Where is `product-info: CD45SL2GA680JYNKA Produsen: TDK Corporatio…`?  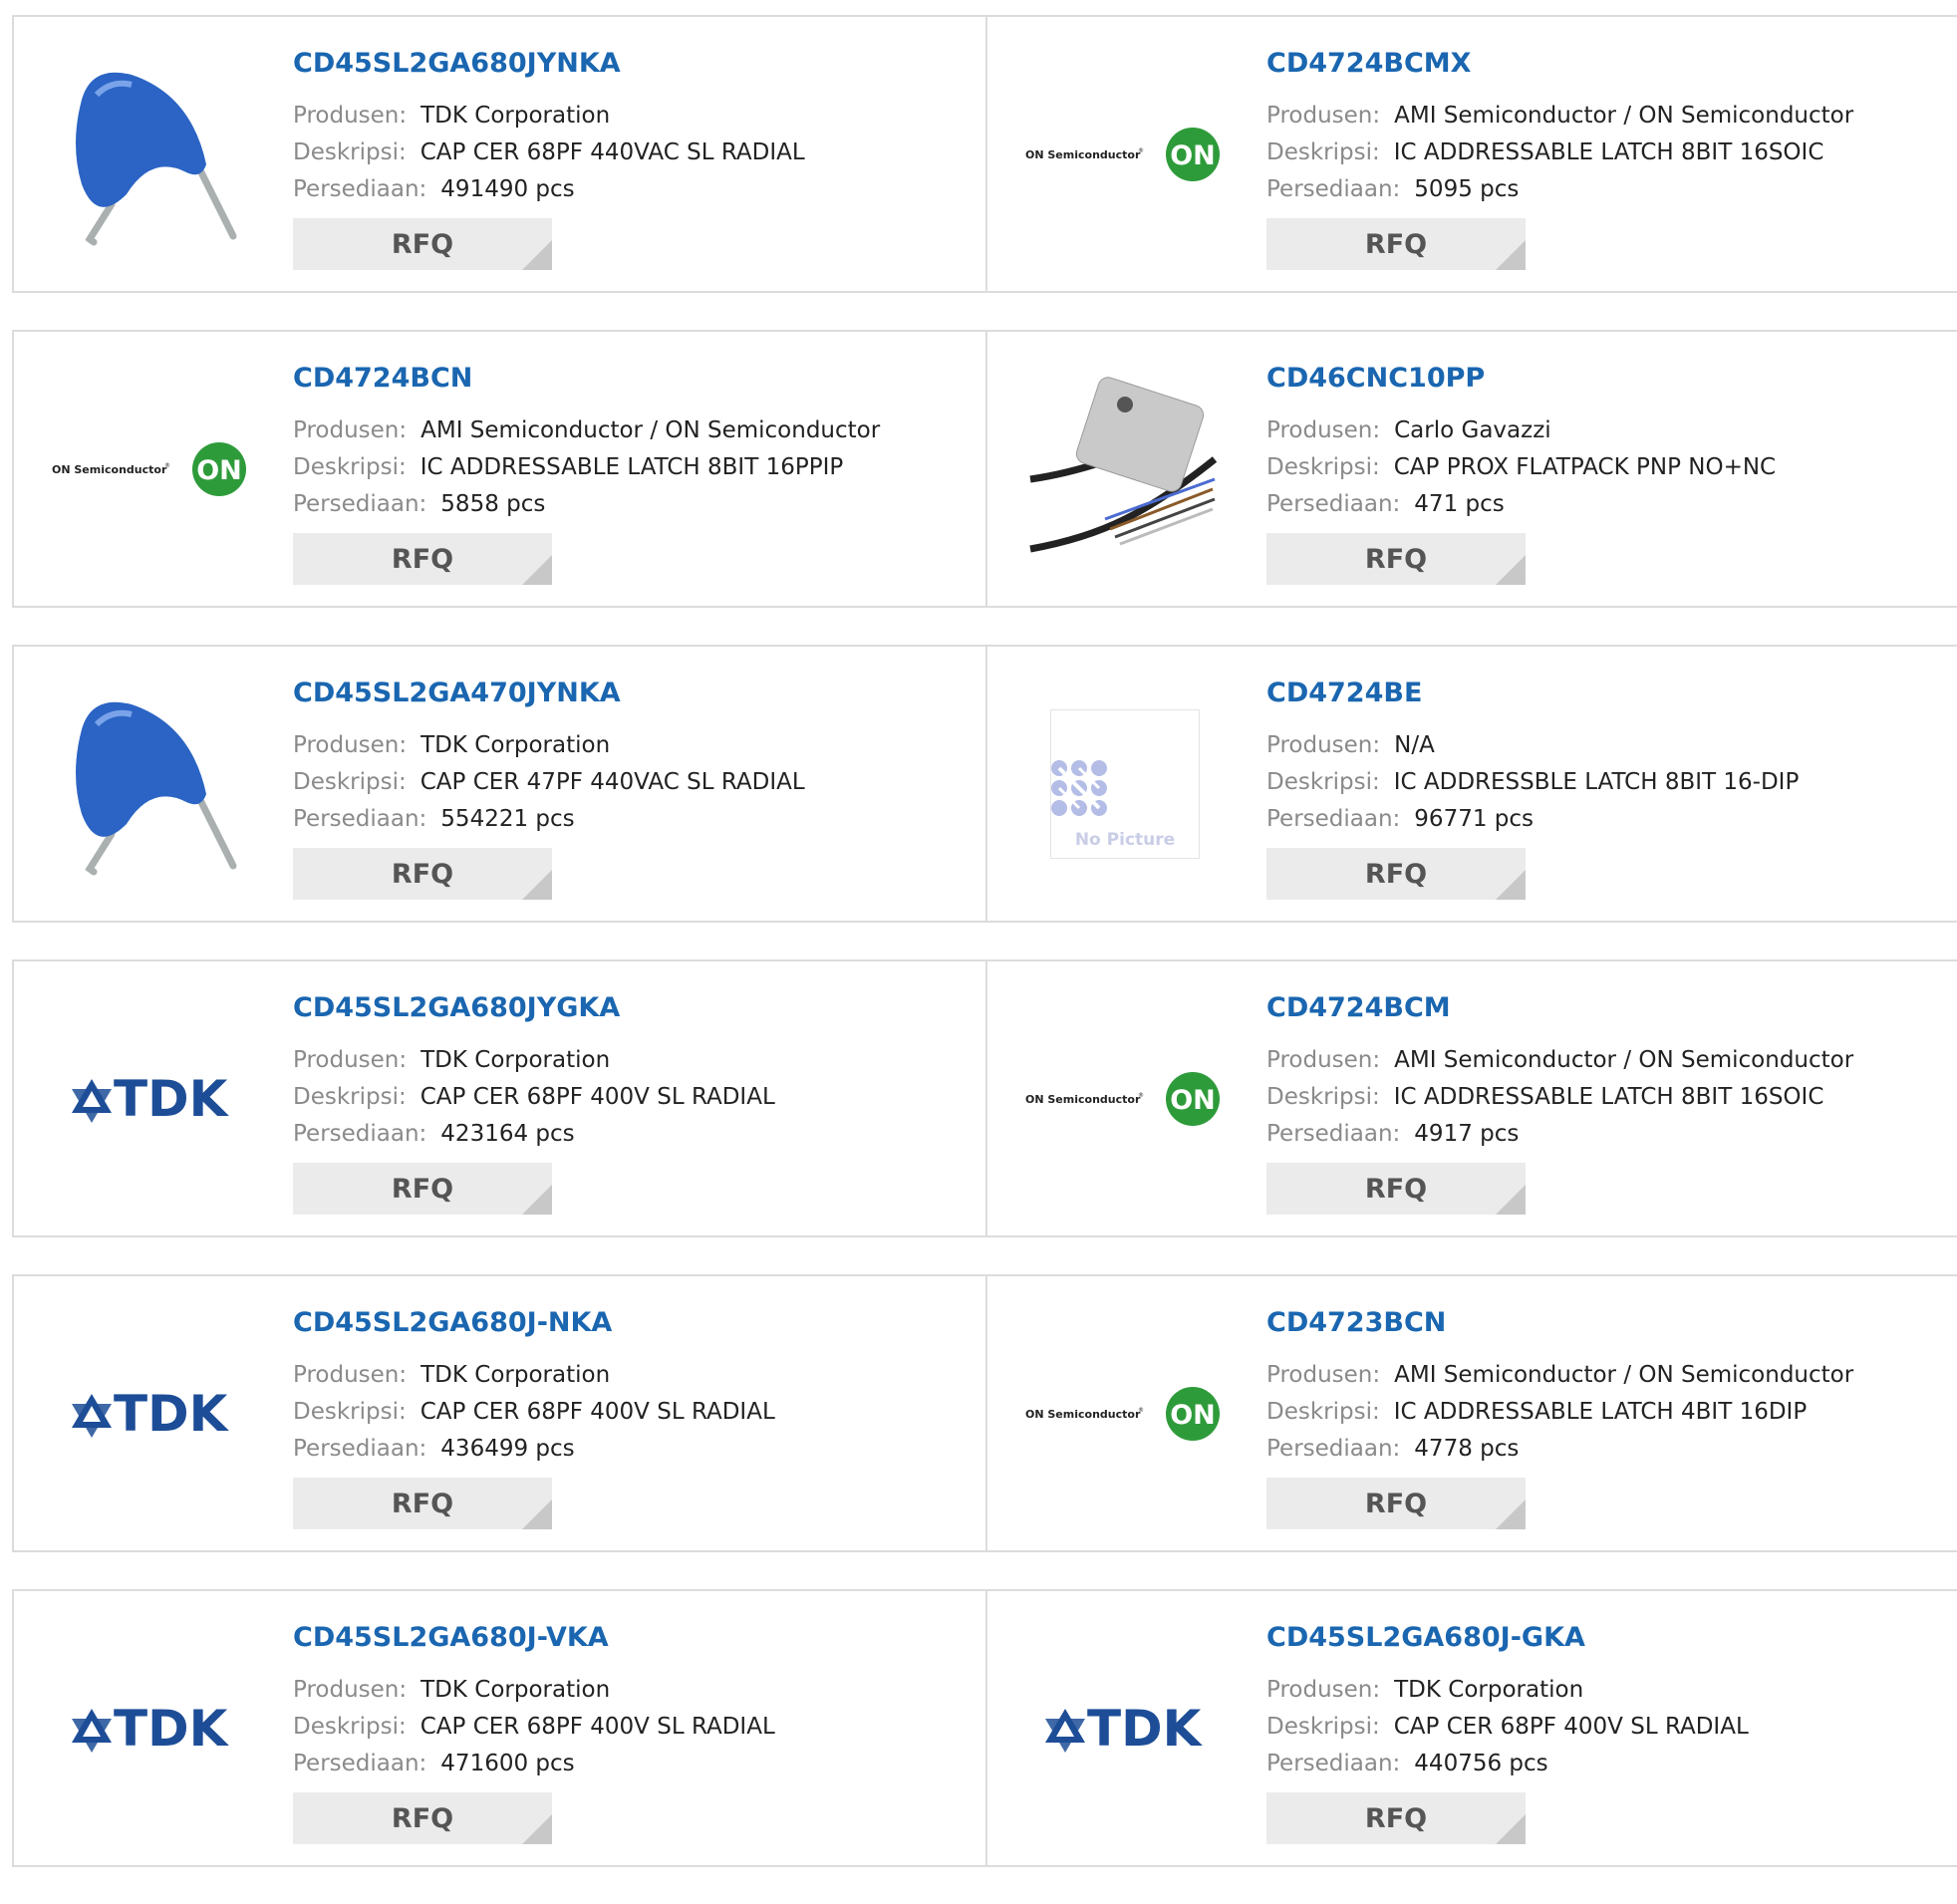 product-info: CD45SL2GA680JYNKA Produsen: TDK Corporatio… is located at coordinates (549, 158).